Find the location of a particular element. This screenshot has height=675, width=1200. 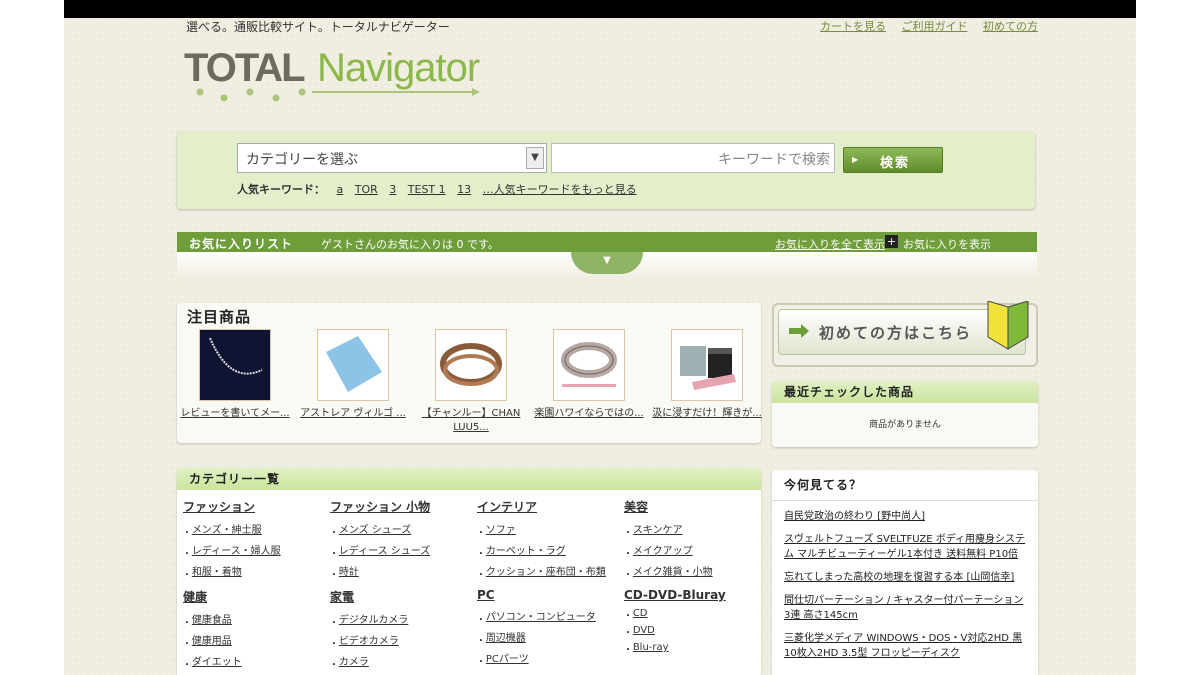

beginner-mark-icon is located at coordinates (1008, 325).